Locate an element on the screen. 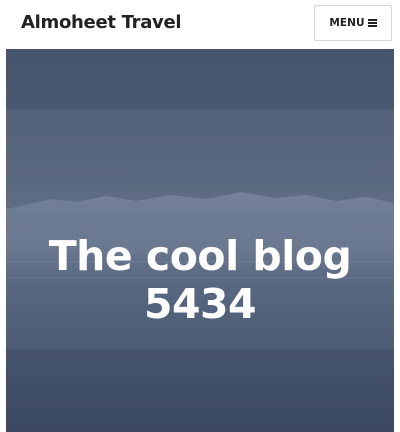 The height and width of the screenshot is (432, 400). hero-title-line: The cool blog is located at coordinates (200, 256).